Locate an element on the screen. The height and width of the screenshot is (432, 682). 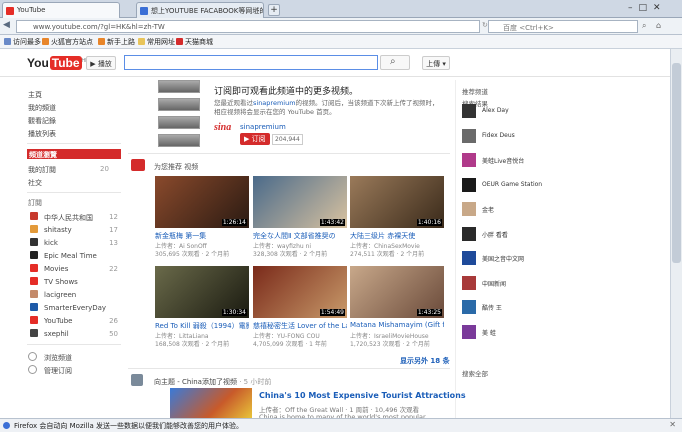
video-title: 新金瓶梅 第一集 is located at coordinates (202, 236).